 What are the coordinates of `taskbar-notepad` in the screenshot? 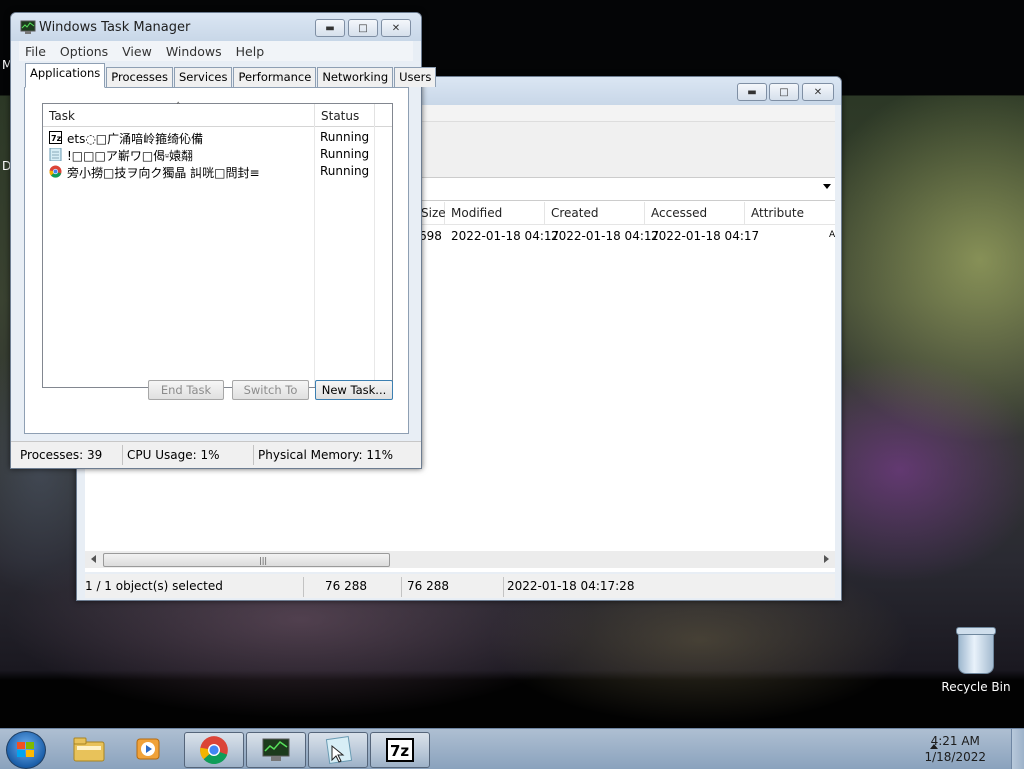 It's located at (338, 750).